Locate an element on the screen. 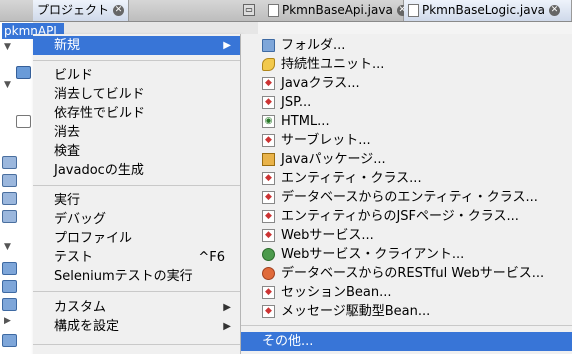  menu-item-test: テスト ^F6 is located at coordinates (136, 257).